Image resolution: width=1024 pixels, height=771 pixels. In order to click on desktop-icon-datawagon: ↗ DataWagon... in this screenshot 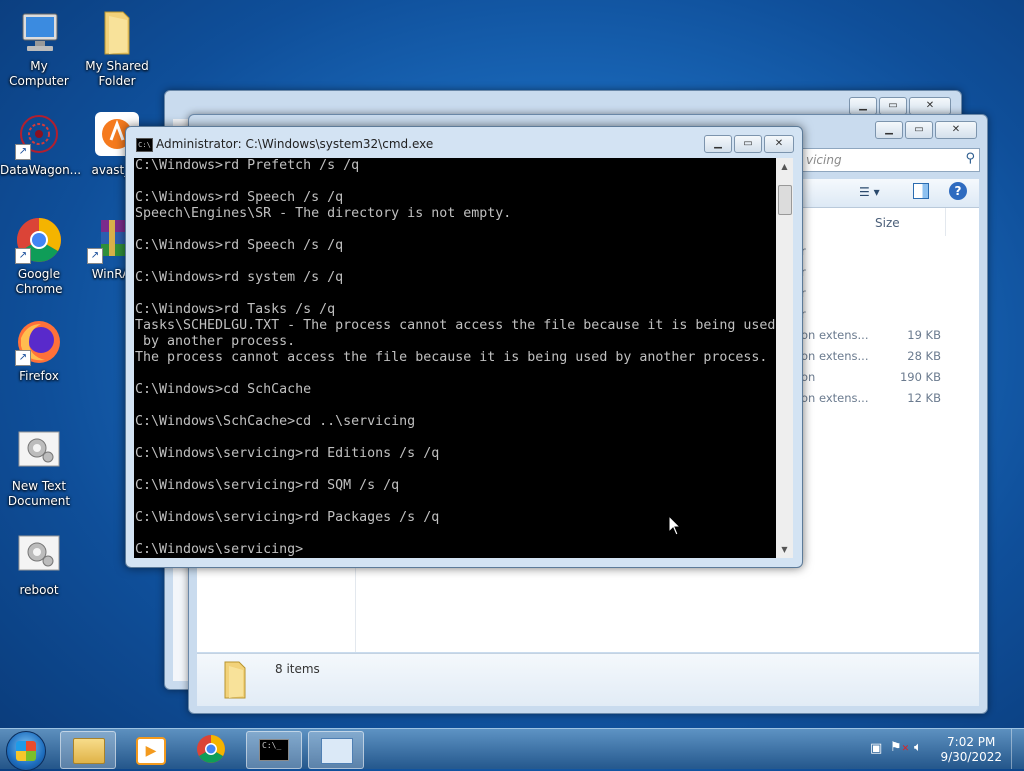, I will do `click(41, 145)`.